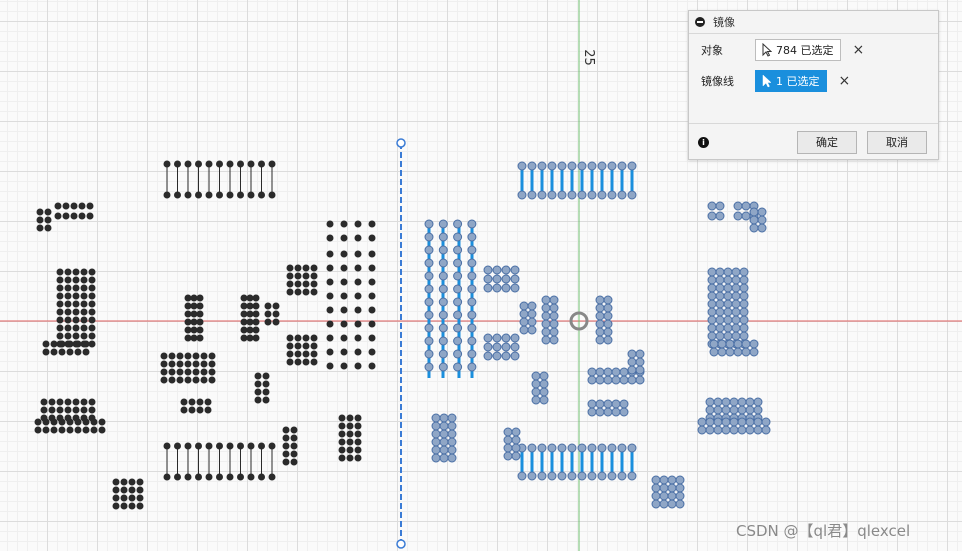 The height and width of the screenshot is (551, 962). I want to click on collapse-icon, so click(700, 22).